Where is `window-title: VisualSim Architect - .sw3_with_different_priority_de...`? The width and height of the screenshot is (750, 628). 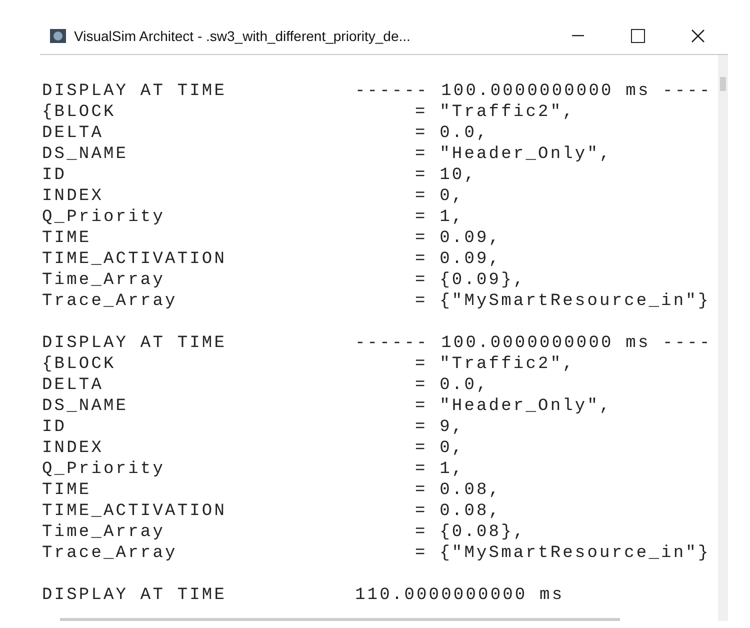 window-title: VisualSim Architect - .sw3_with_different_priority_de... is located at coordinates (243, 36).